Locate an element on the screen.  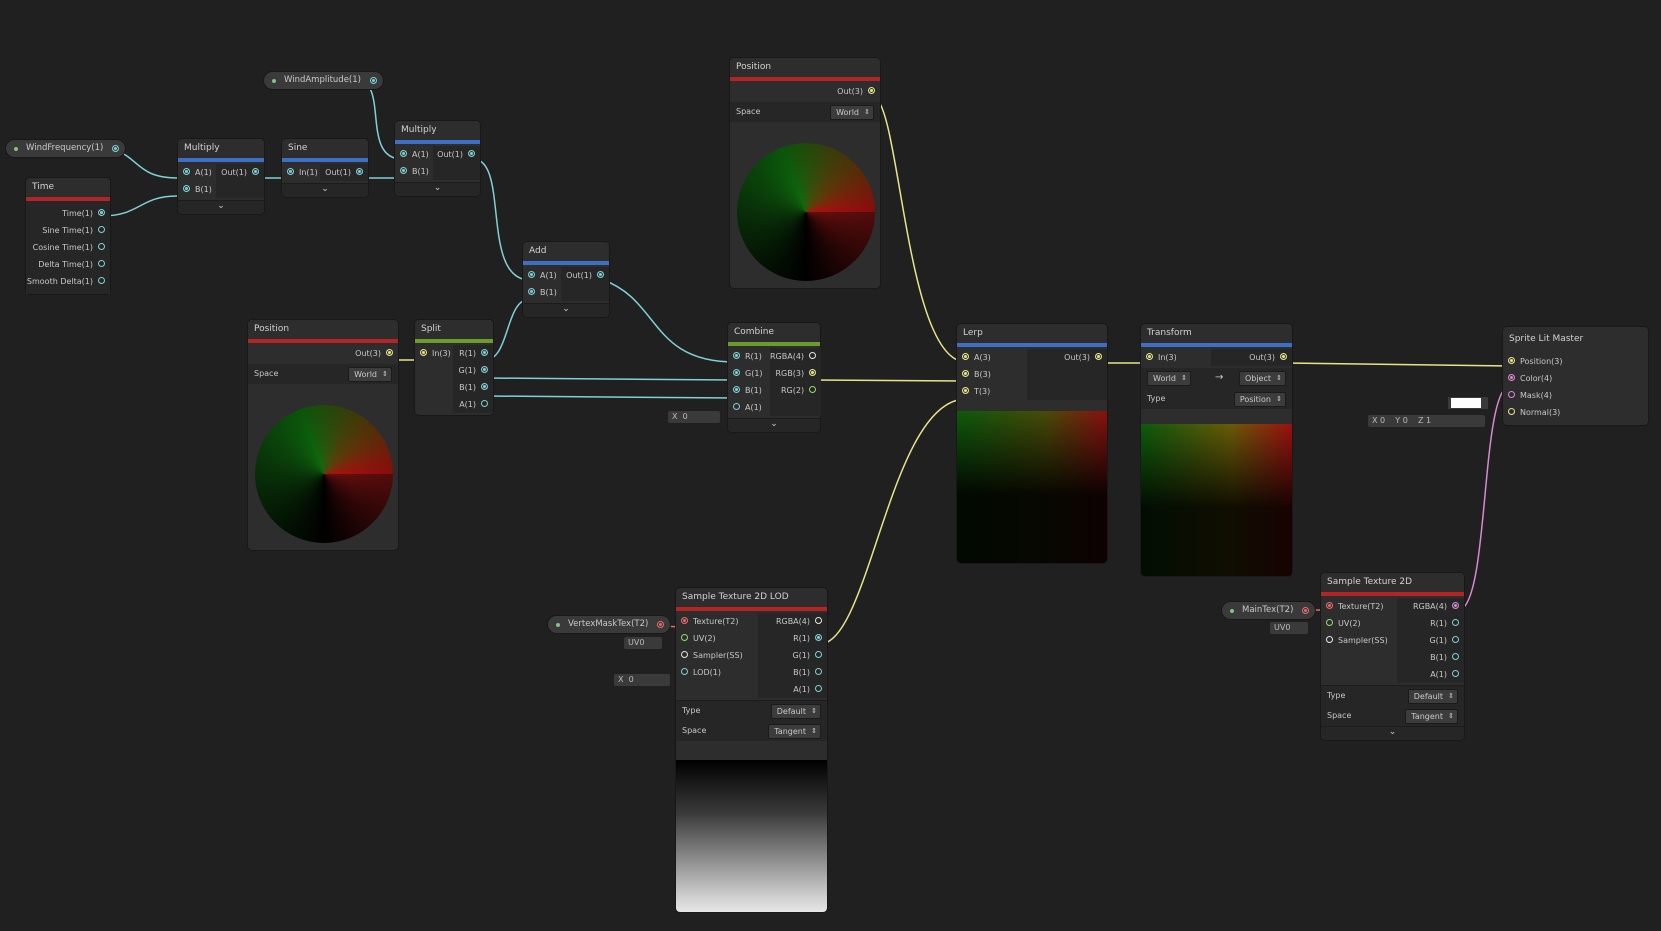
output-a: A(1) is located at coordinates (473, 404).